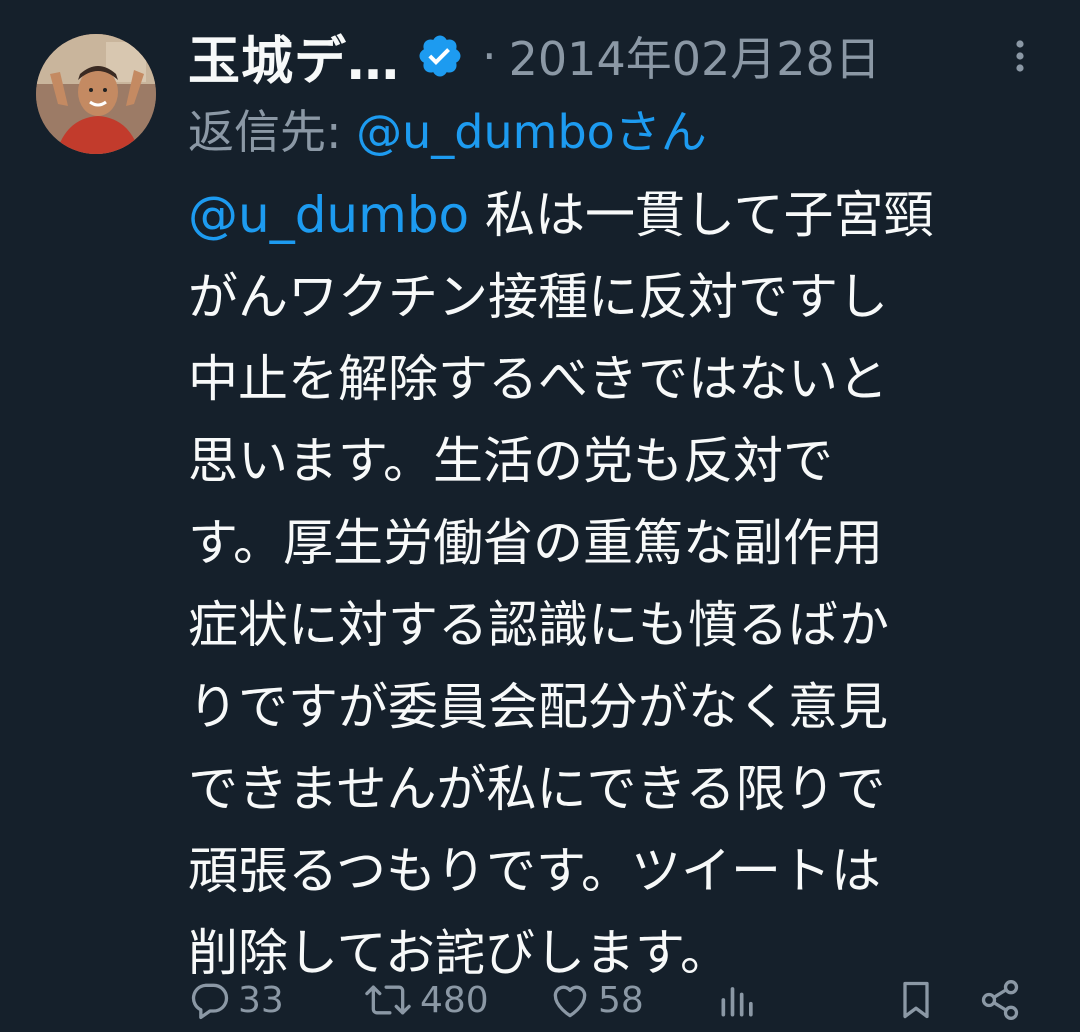 This screenshot has width=1080, height=1032. I want to click on tweet-text-segment: 私は一貫して子宮頸, so click(701, 215).